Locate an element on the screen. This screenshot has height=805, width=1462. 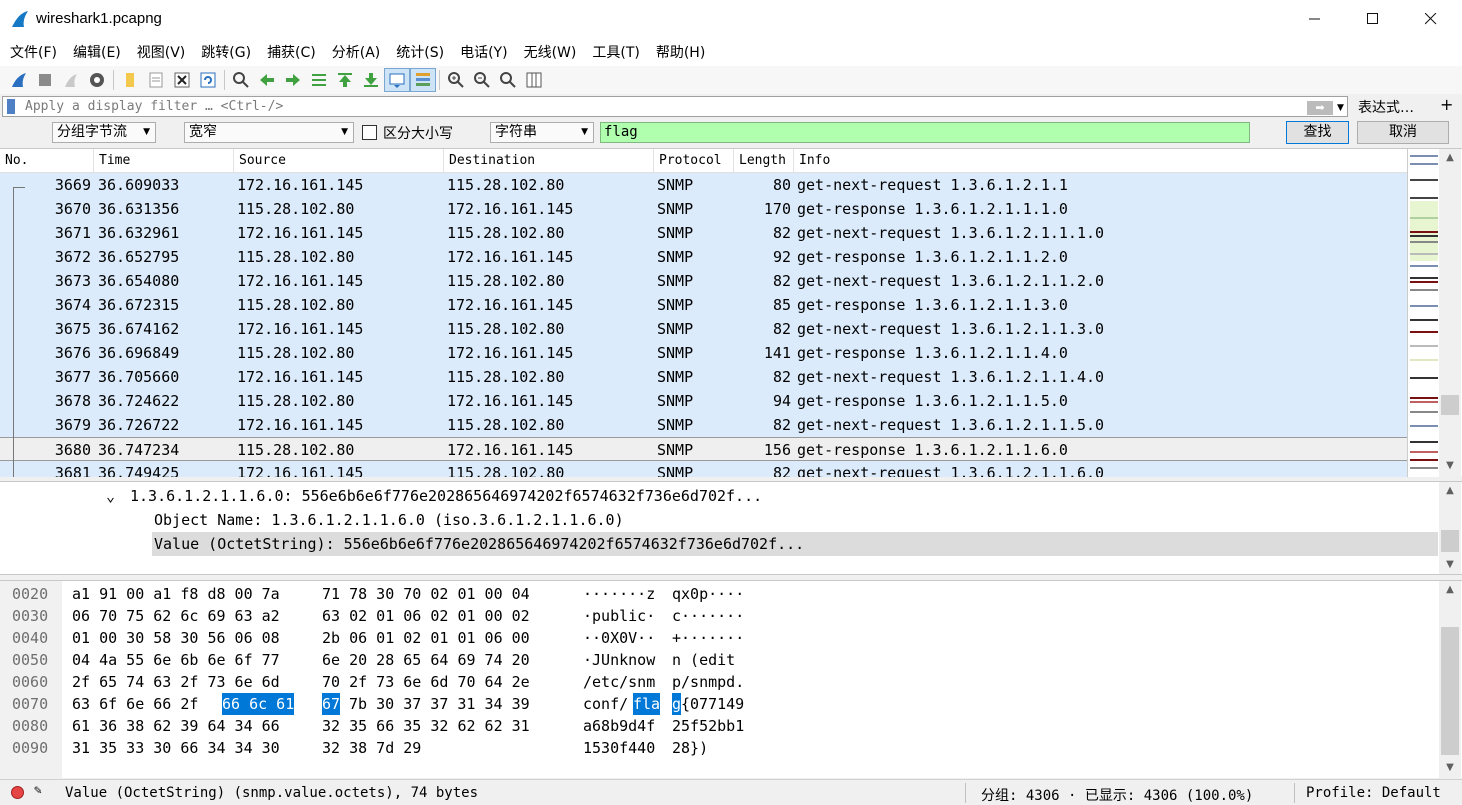
byte-offset: 0090 is located at coordinates (30, 748).